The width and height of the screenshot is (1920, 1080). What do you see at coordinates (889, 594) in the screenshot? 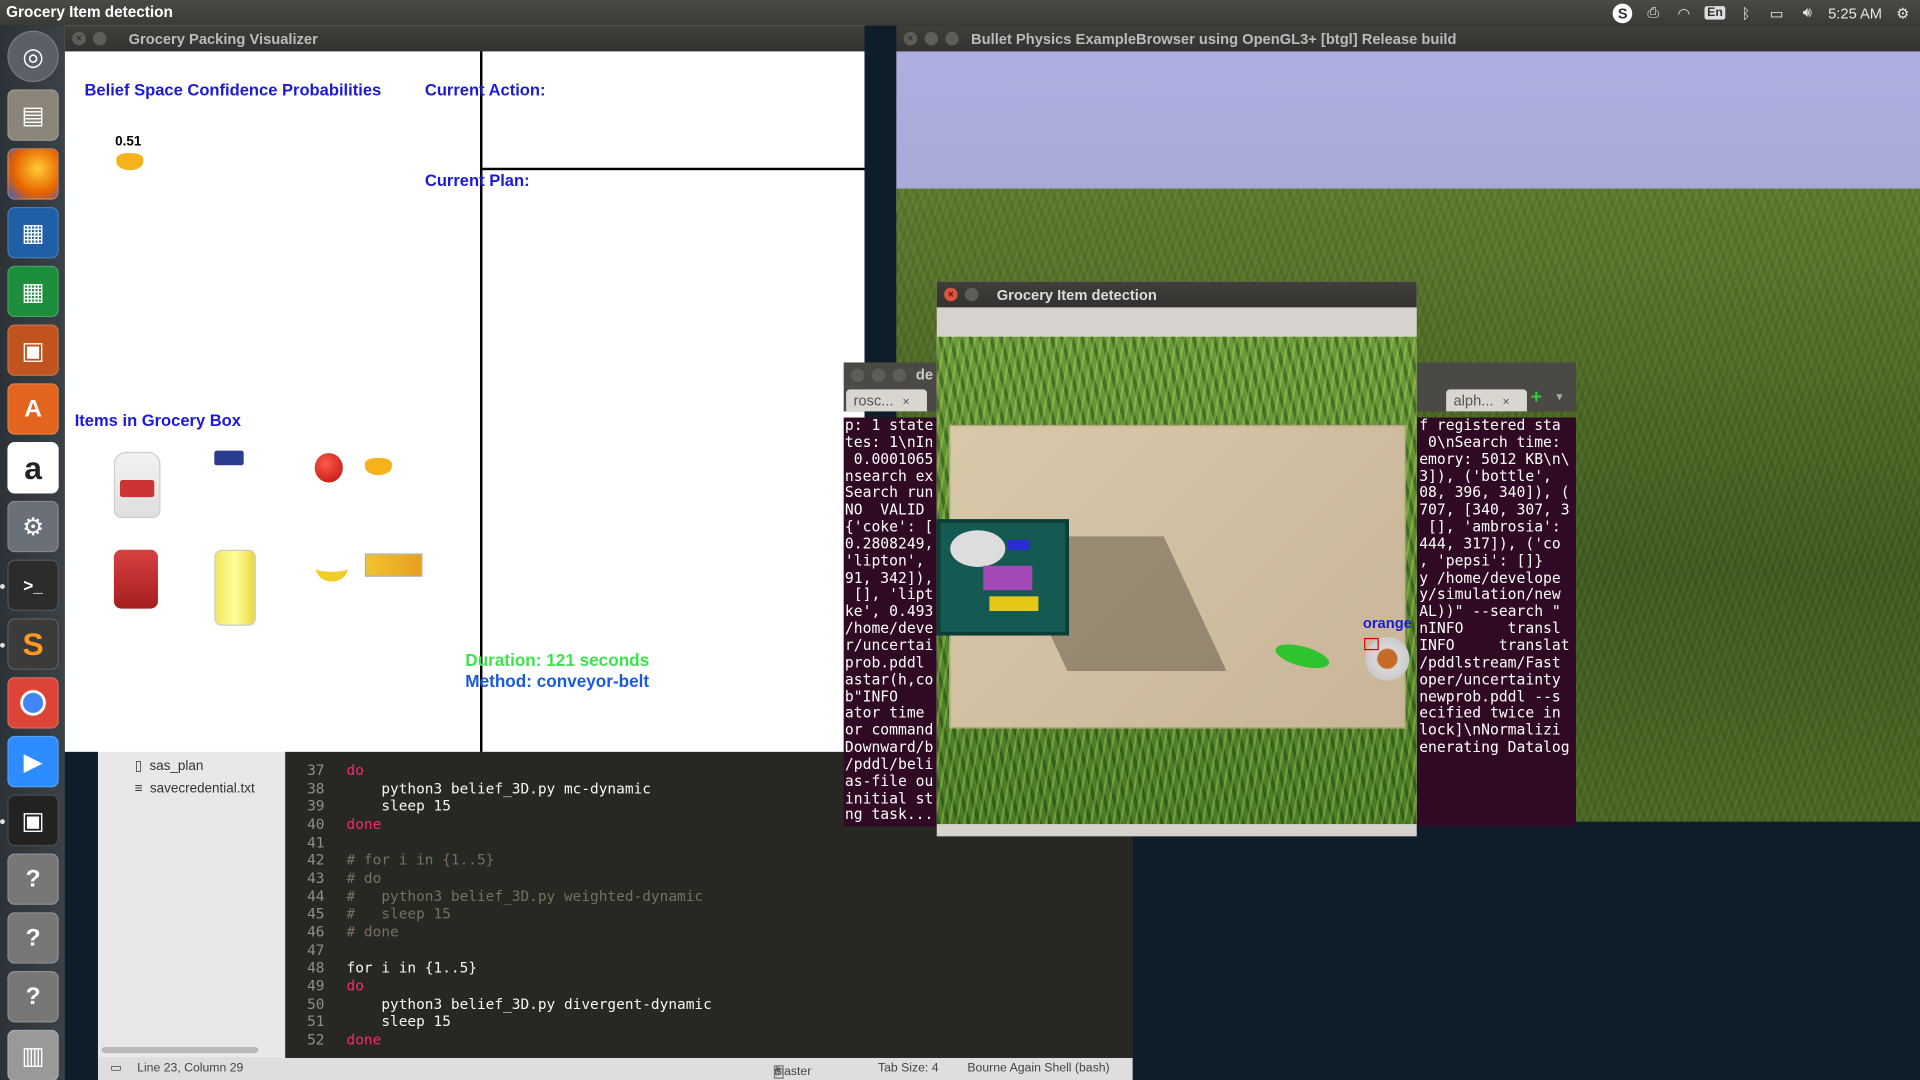
I see `terminal-line: [], 'lipt` at bounding box center [889, 594].